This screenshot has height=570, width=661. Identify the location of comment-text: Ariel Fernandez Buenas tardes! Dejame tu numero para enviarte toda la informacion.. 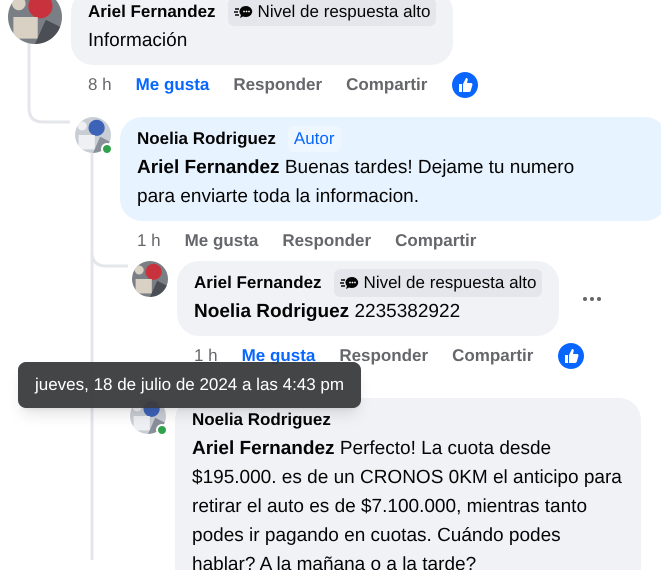
(356, 182).